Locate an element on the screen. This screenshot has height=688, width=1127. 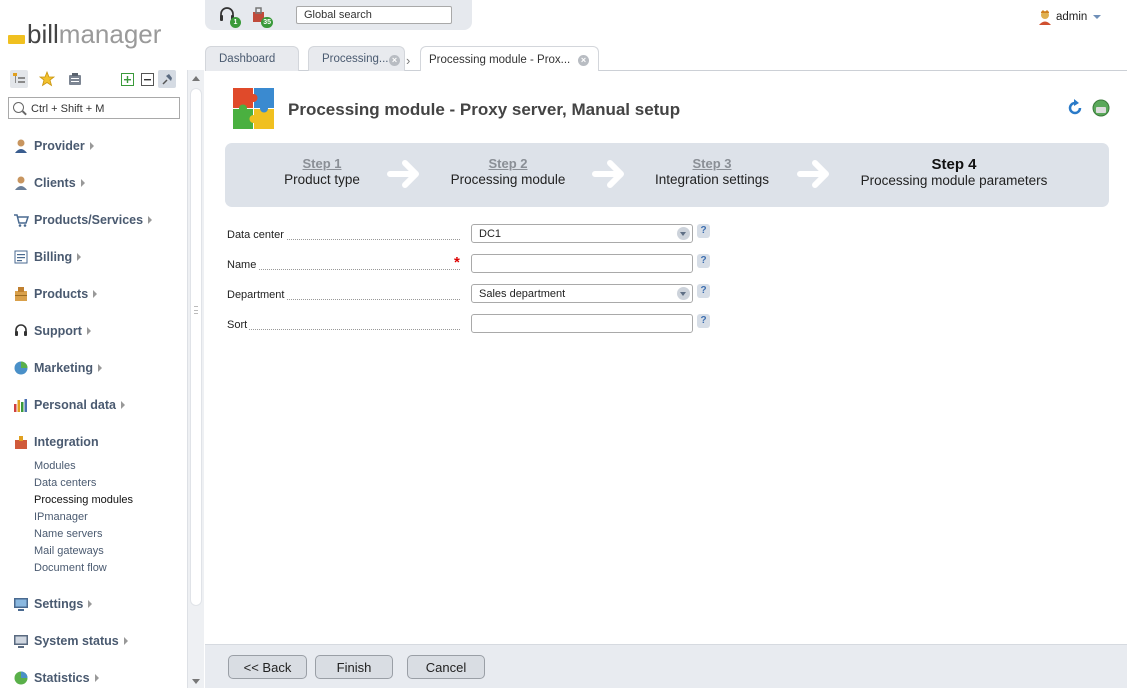
sidebar-item-system-status: System status is located at coordinates (70, 641).